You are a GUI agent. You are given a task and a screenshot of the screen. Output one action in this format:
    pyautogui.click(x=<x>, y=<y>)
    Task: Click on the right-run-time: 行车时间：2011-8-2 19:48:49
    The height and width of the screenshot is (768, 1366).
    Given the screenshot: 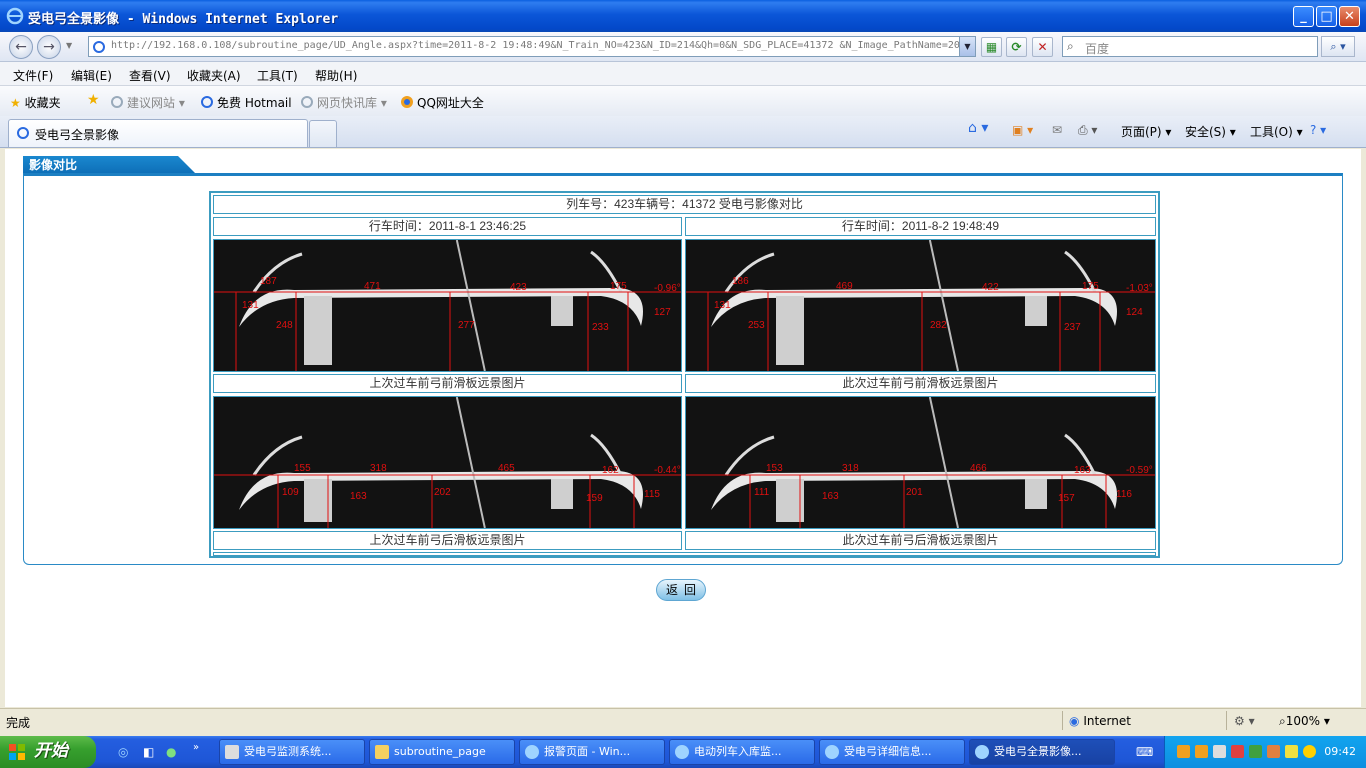 What is the action you would take?
    pyautogui.click(x=920, y=226)
    